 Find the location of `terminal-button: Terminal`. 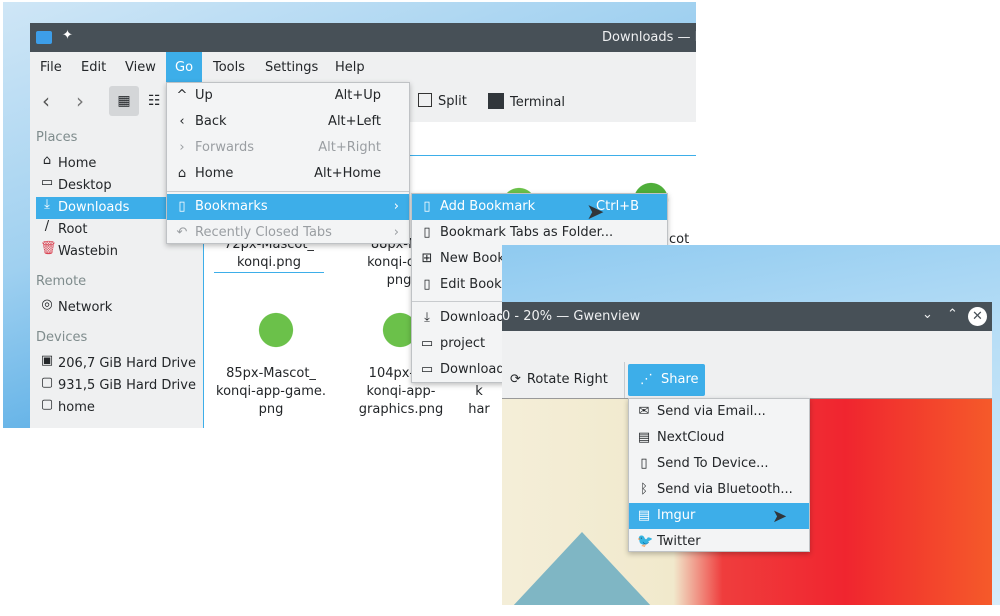

terminal-button: Terminal is located at coordinates (526, 101).